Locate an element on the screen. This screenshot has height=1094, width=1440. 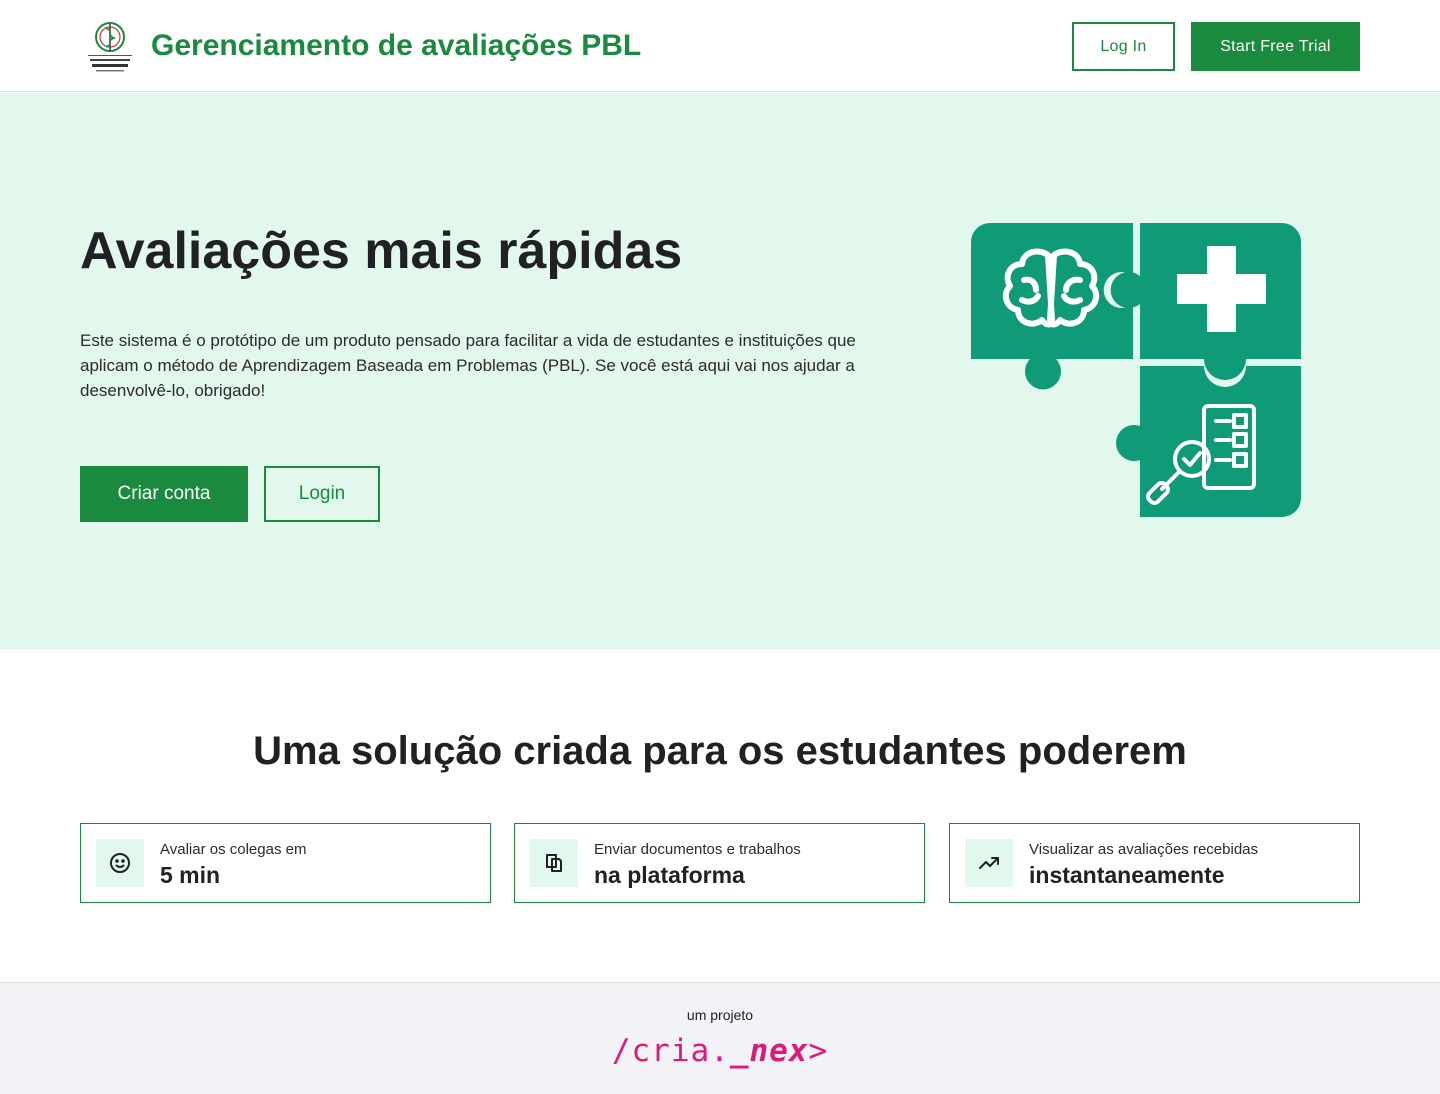
hero-login-button: Login is located at coordinates (322, 494).